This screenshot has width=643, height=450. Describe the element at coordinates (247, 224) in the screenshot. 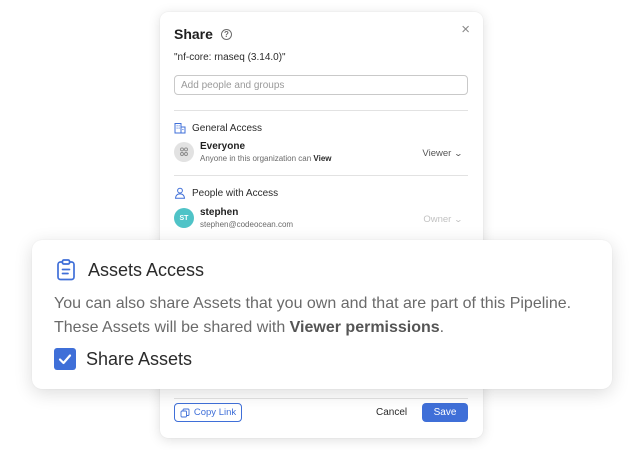

I see `entry-email: stephen@codeocean.com` at that location.